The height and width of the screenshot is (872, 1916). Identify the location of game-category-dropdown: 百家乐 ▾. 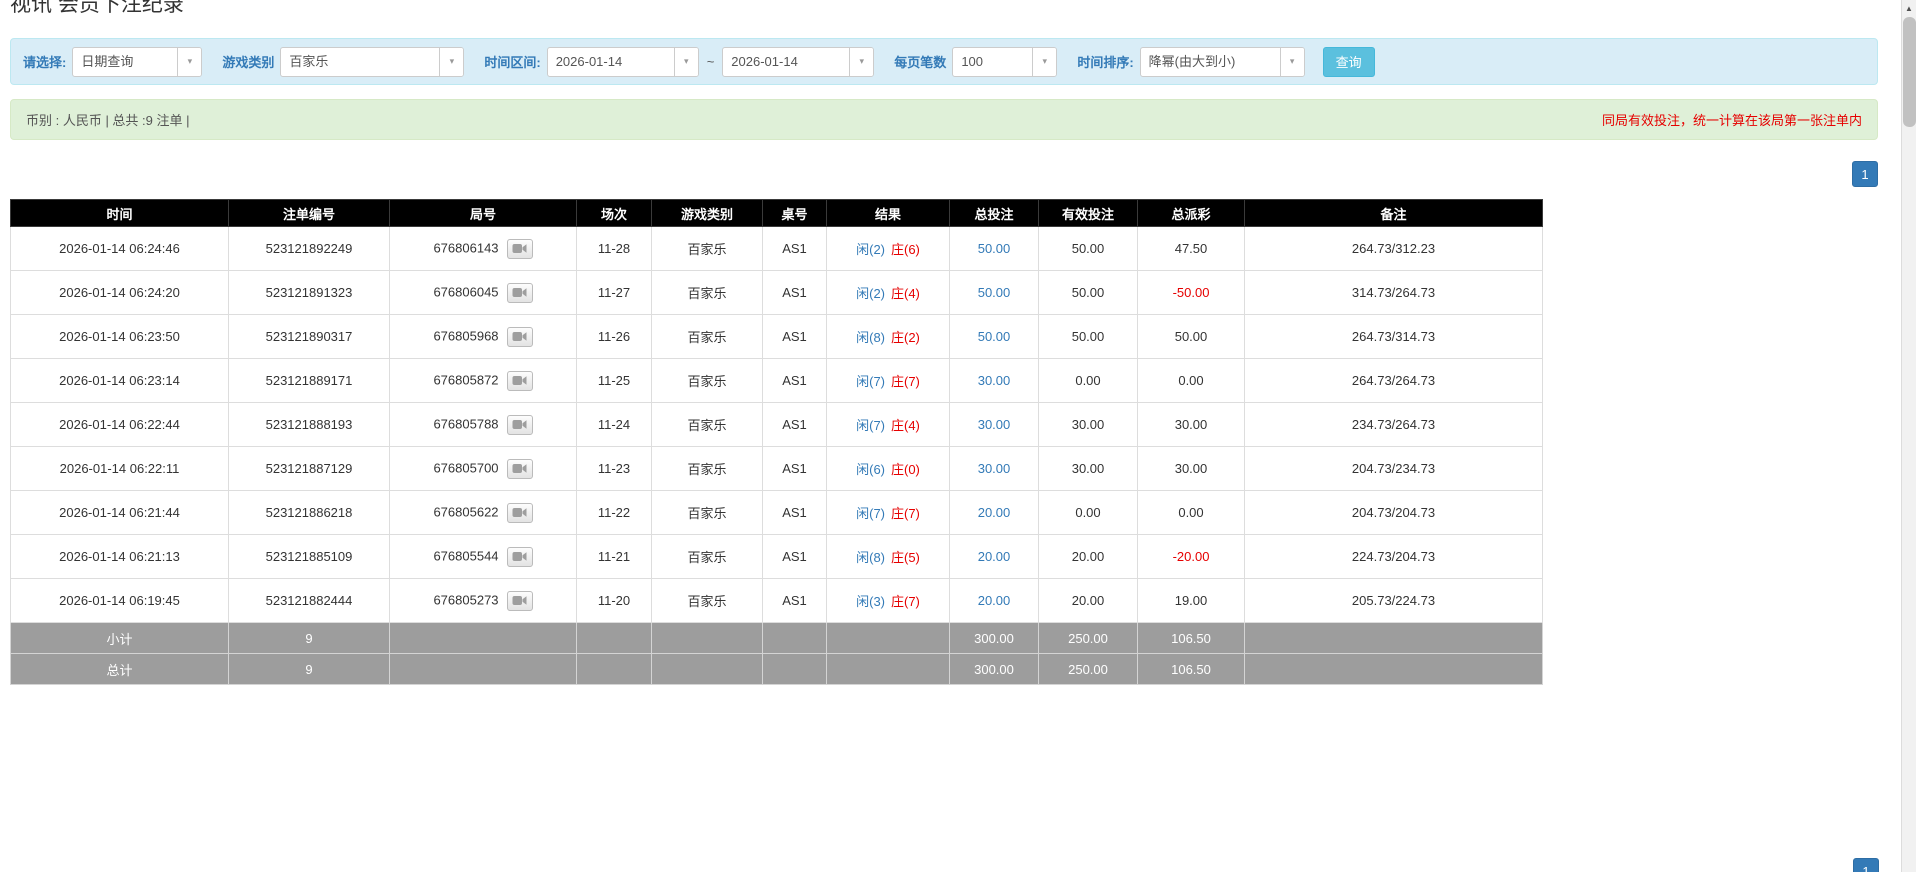
(372, 61).